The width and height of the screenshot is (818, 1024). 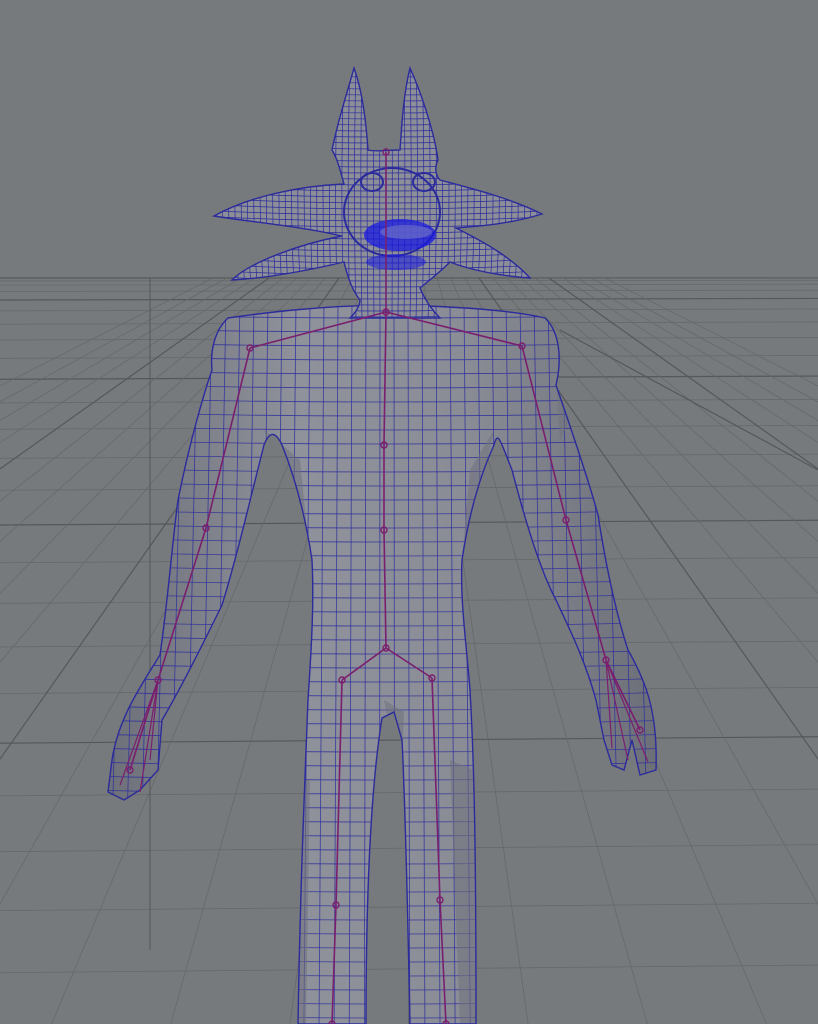 I want to click on teeth, so click(x=406, y=232).